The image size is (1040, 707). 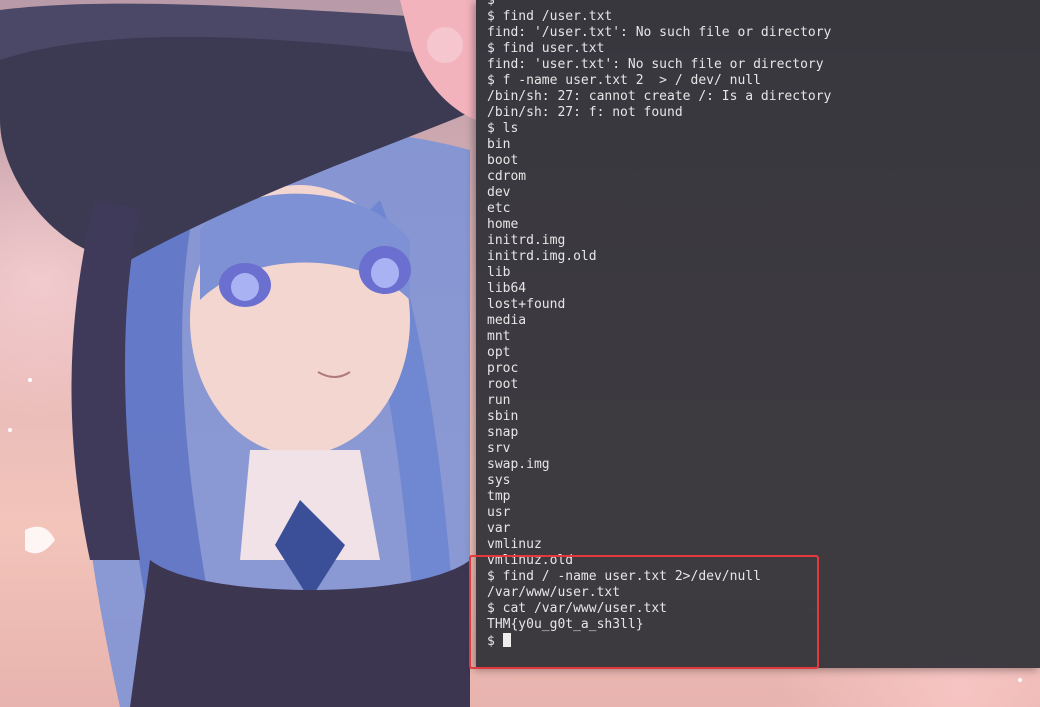 I want to click on terminal-line: dev, so click(x=499, y=192).